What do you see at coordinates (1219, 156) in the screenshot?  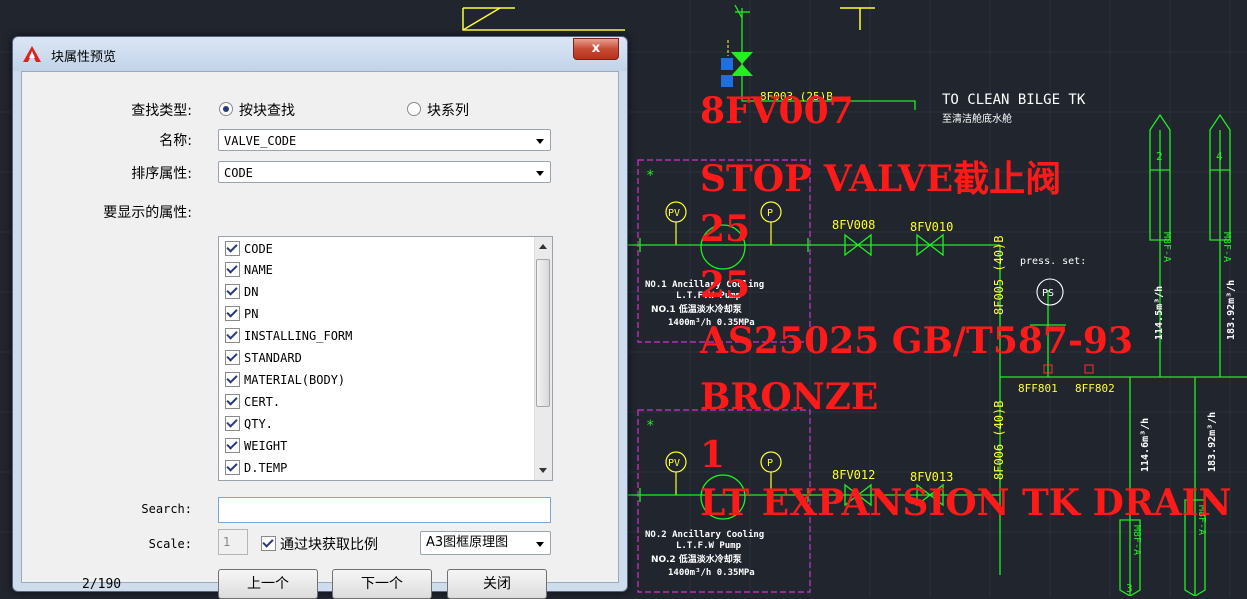 I see `tag-4: 4` at bounding box center [1219, 156].